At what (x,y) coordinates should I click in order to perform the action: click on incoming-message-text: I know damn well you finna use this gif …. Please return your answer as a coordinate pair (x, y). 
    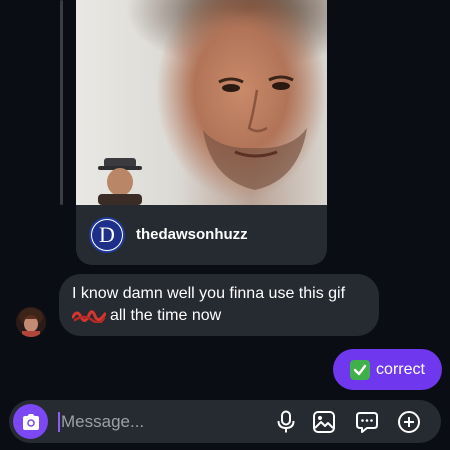
    Looking at the image, I should click on (222, 305).